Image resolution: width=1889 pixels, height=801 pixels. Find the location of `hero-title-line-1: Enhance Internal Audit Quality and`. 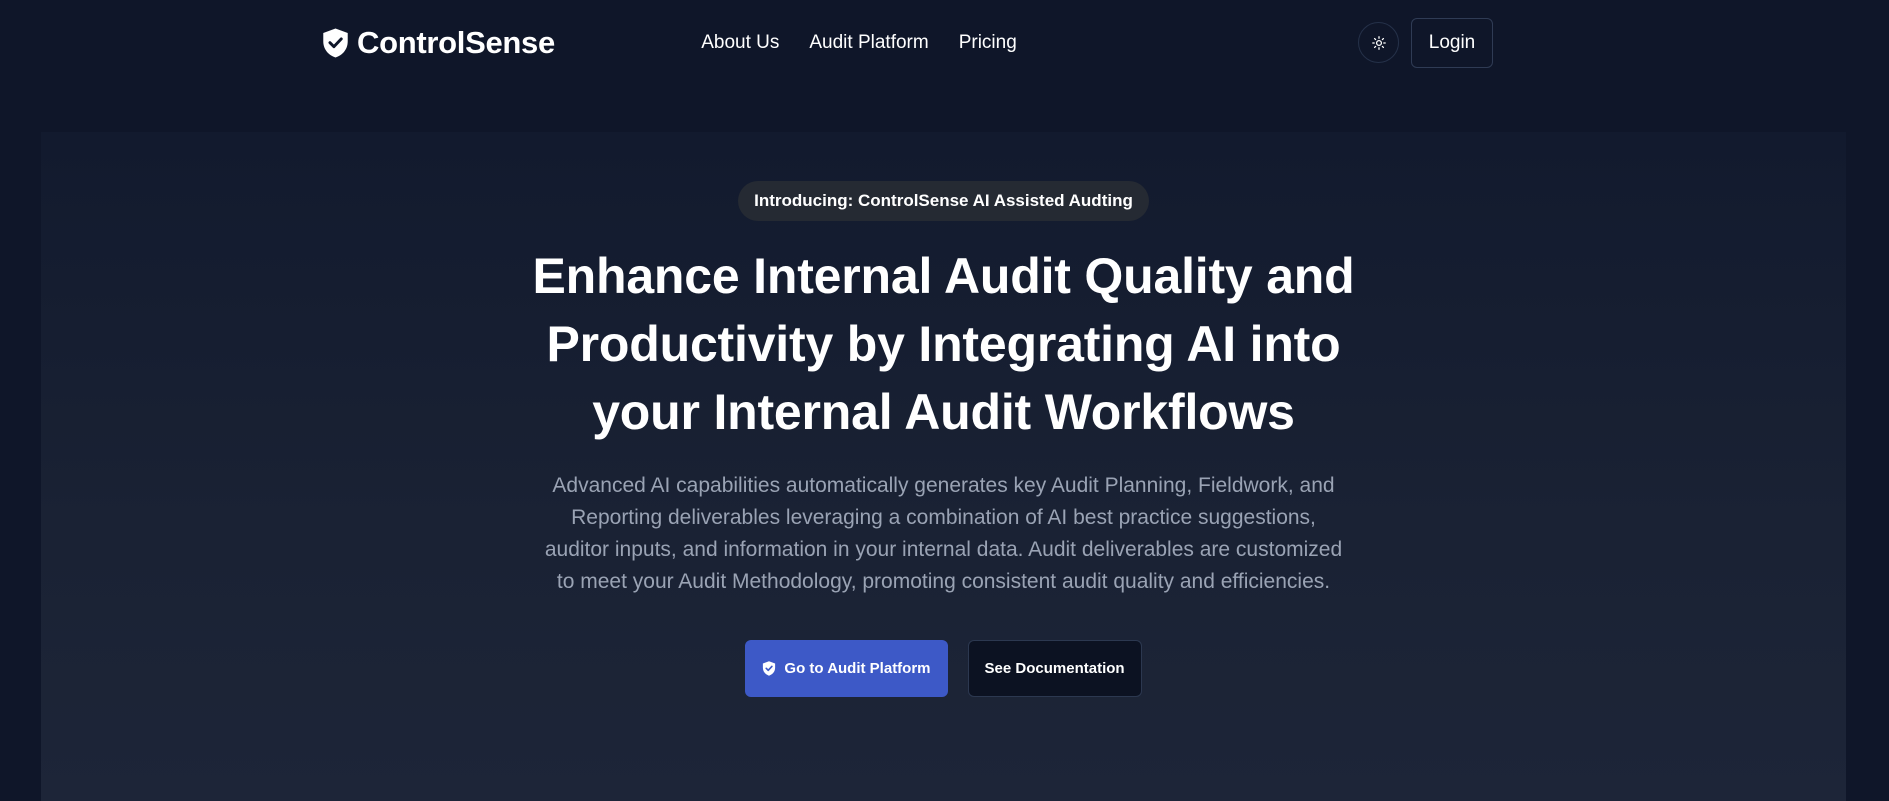

hero-title-line-1: Enhance Internal Audit Quality and is located at coordinates (943, 276).